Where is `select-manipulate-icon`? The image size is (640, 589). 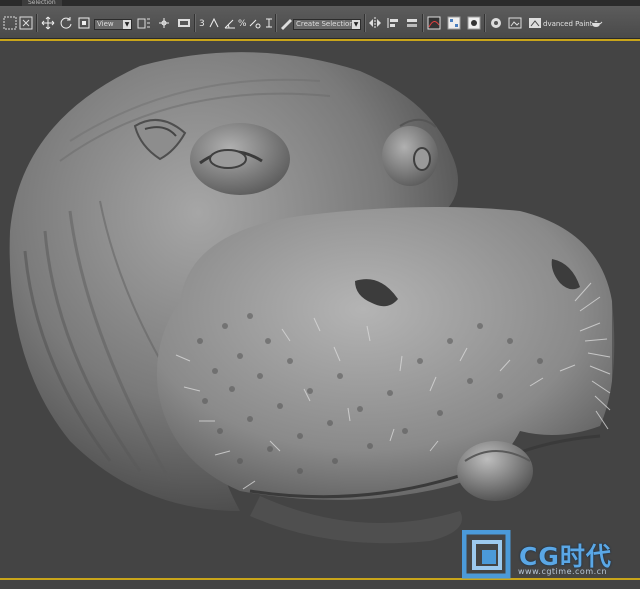 select-manipulate-icon is located at coordinates (164, 23).